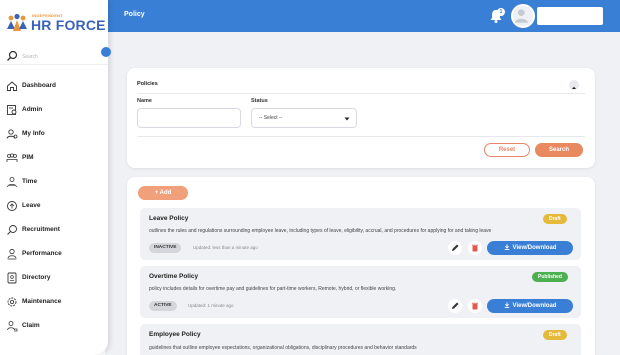  I want to click on sidebar-item-label: Leave, so click(31, 205).